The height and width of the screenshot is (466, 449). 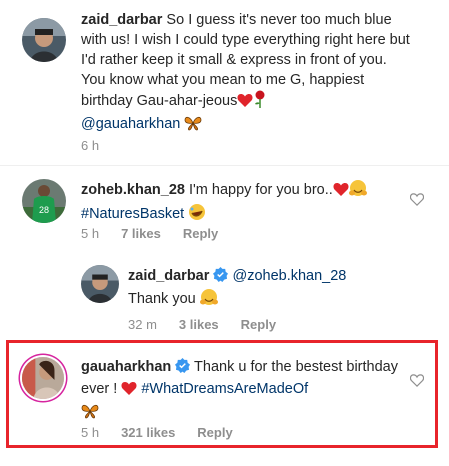 I want to click on likes-count: 7 likes, so click(x=141, y=233).